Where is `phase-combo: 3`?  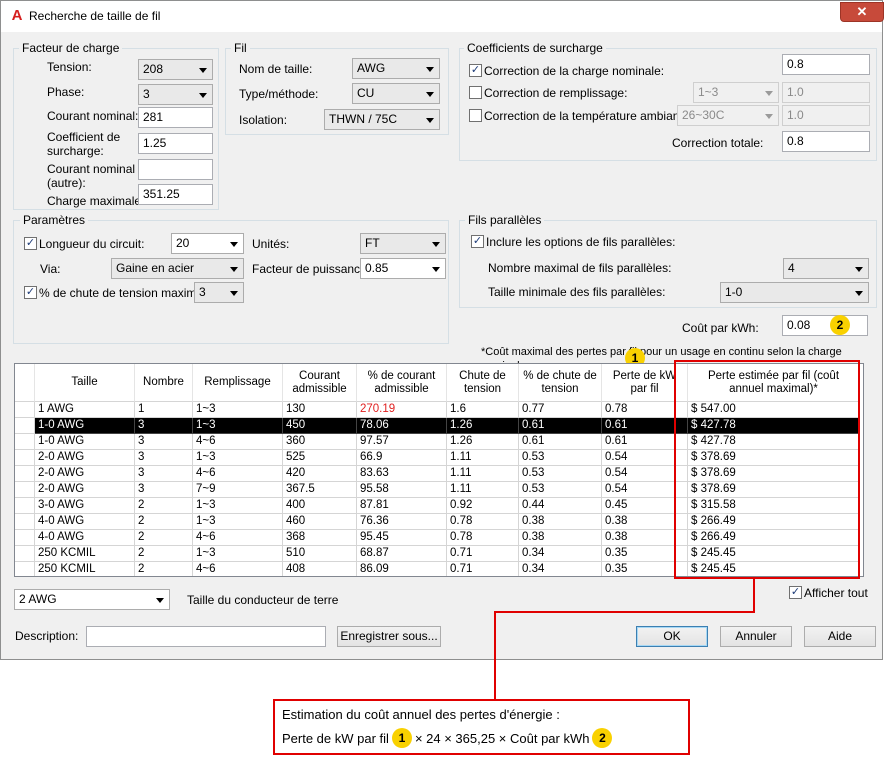
phase-combo: 3 is located at coordinates (175, 94).